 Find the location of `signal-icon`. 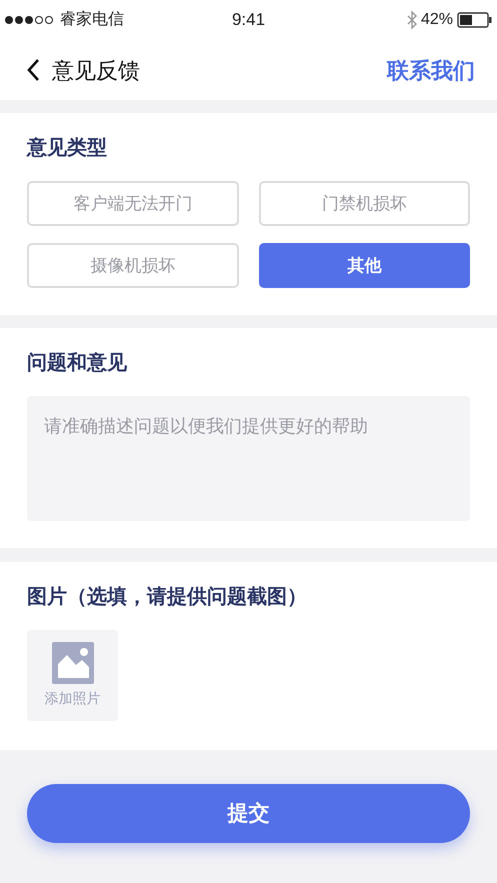

signal-icon is located at coordinates (30, 20).